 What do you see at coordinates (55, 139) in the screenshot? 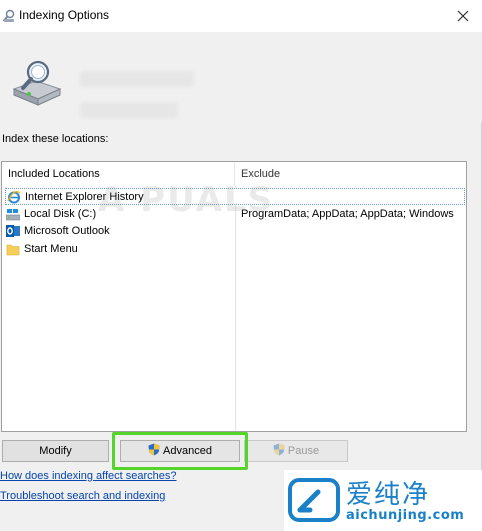
I see `index-locations-label: Index these locations:` at bounding box center [55, 139].